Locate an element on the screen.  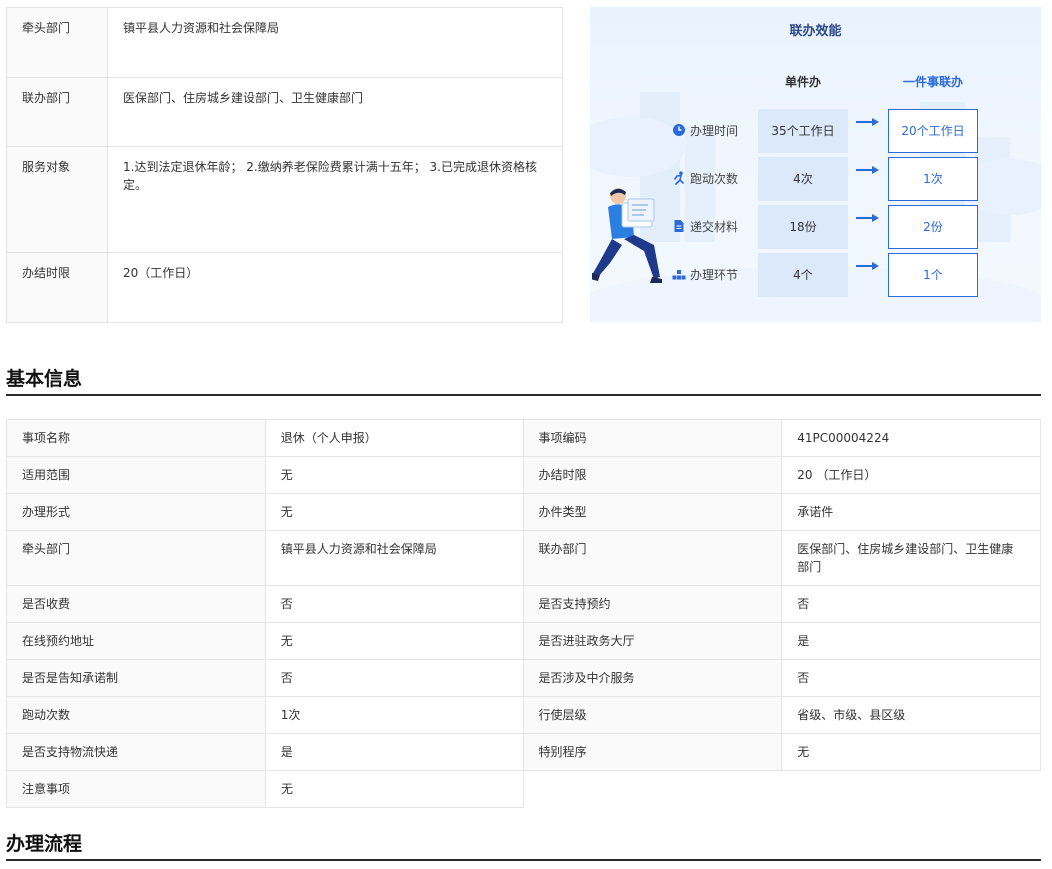
info-row: 是否收费 否 是否支持预约 否 is located at coordinates (523, 604).